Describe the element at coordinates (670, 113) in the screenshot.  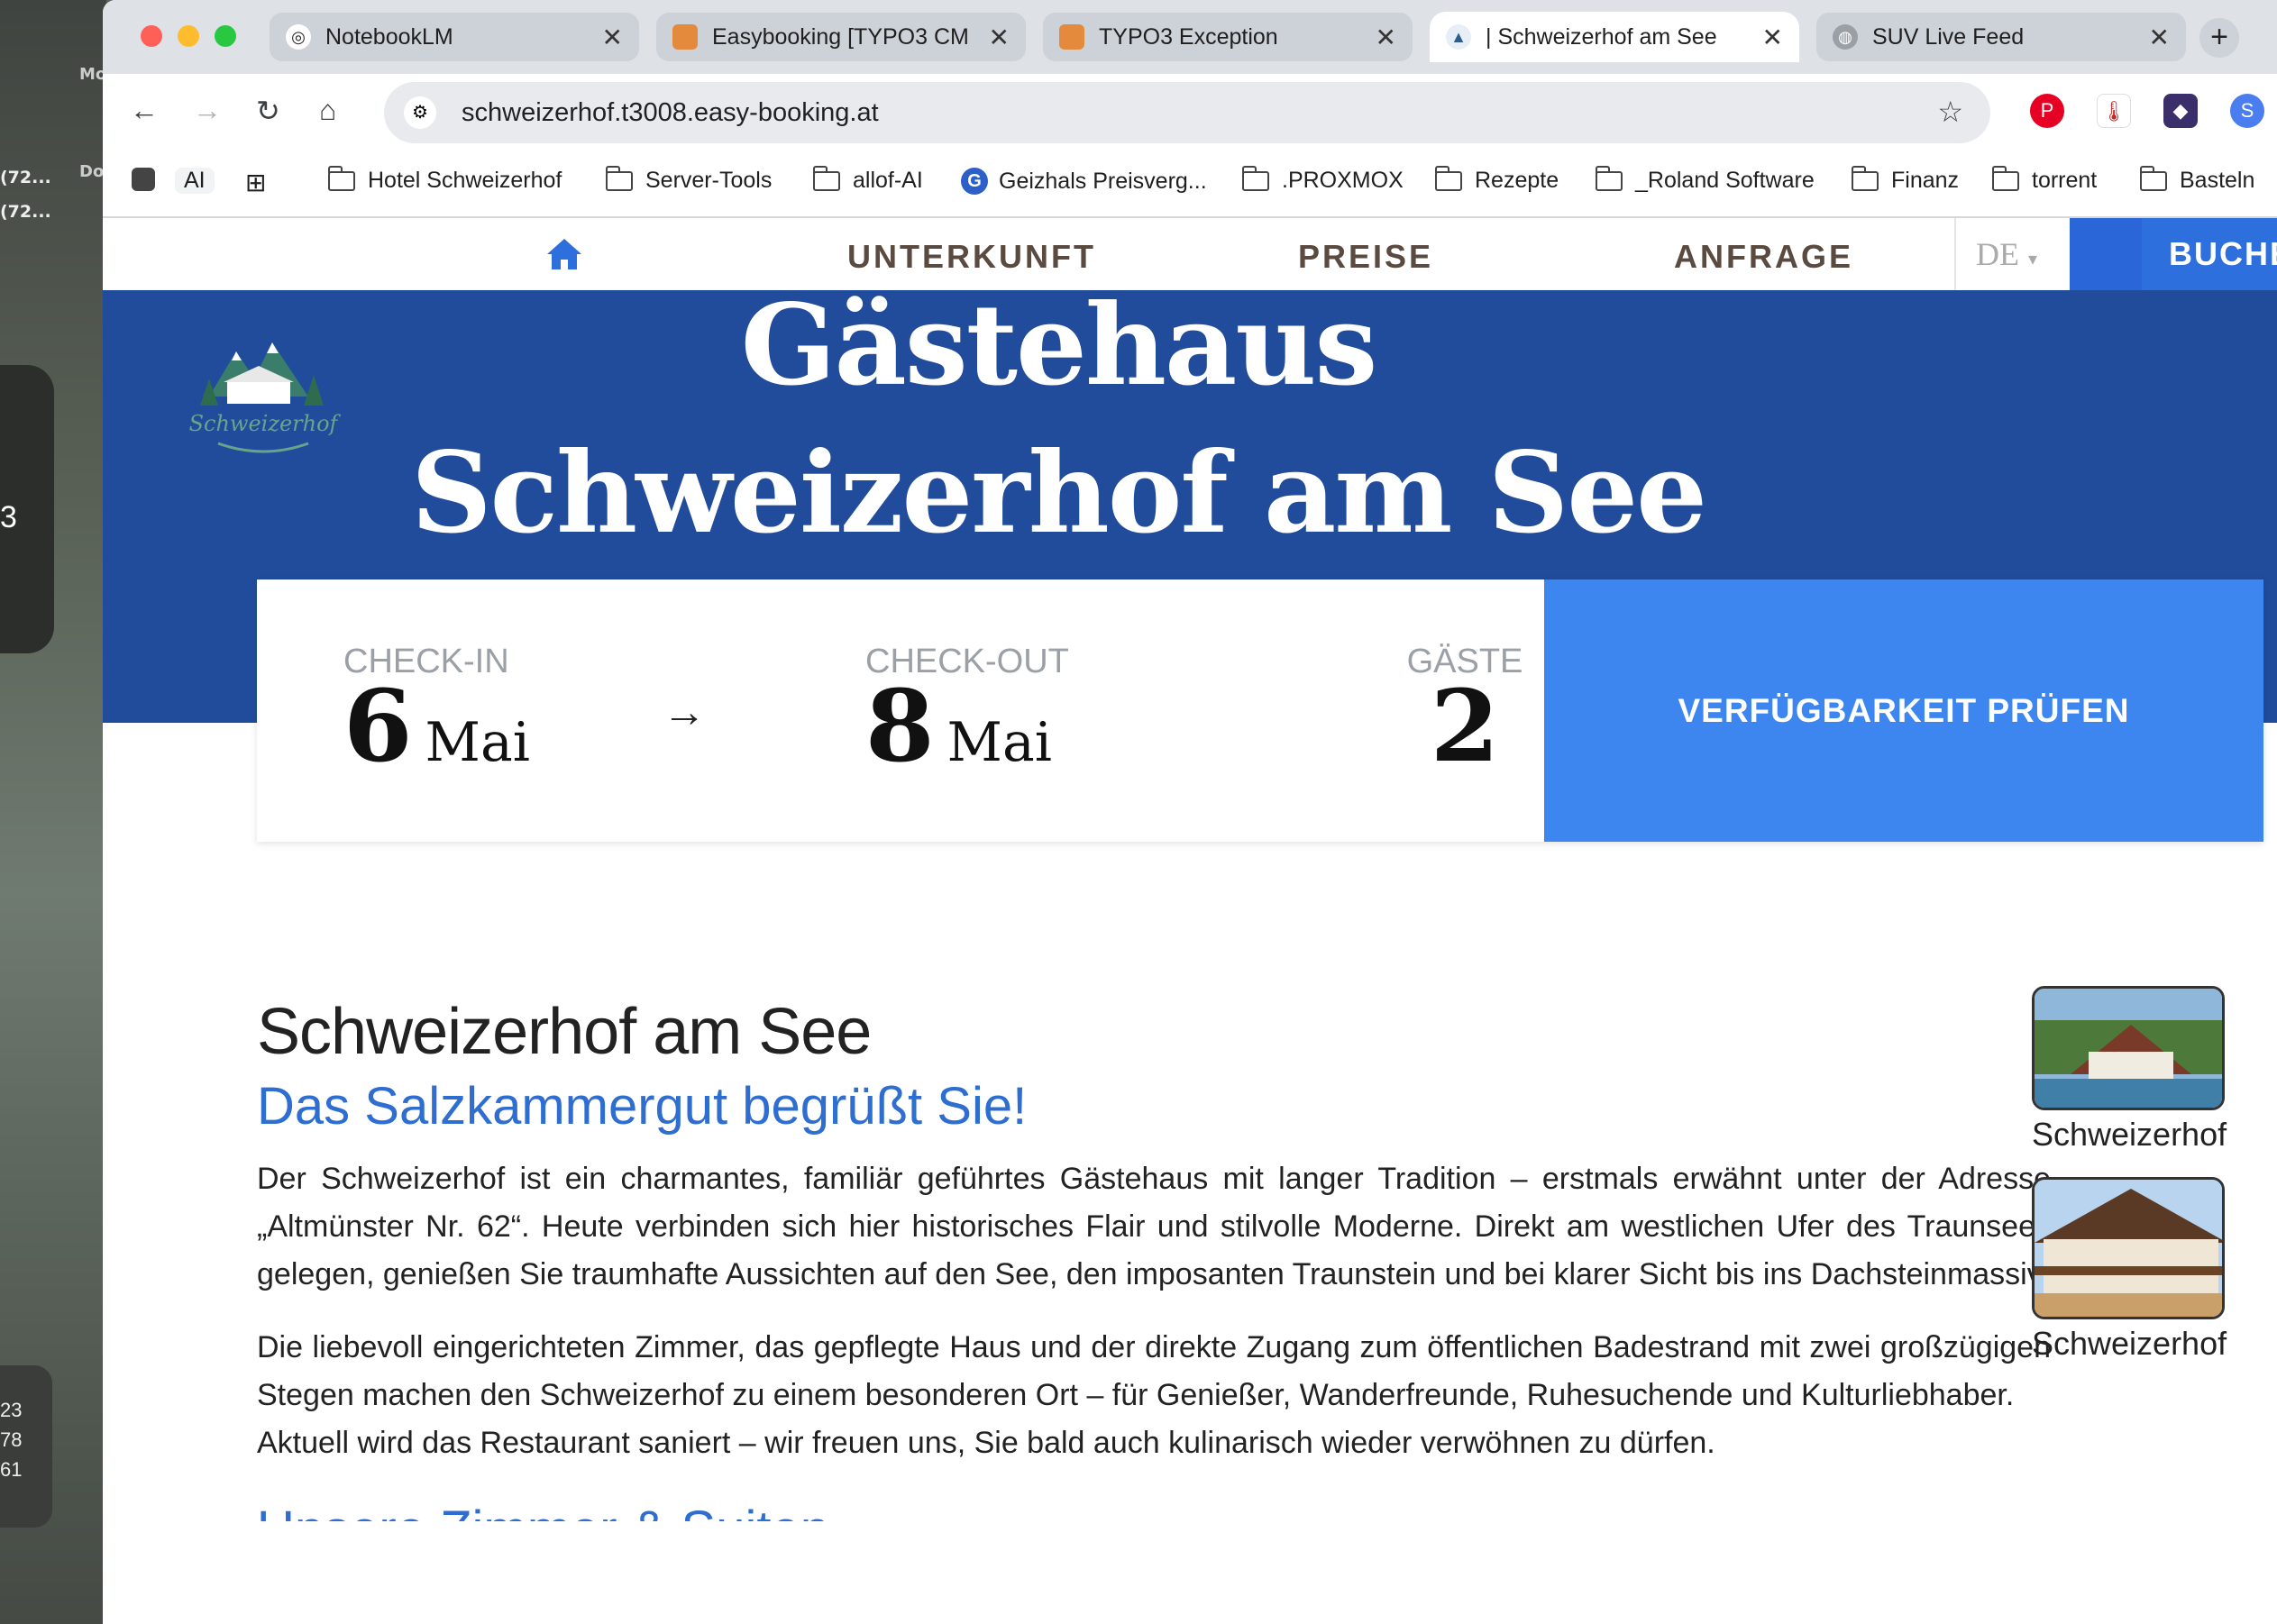
I see `url-text: schweizerhof.t3008.easy-booking.at` at that location.